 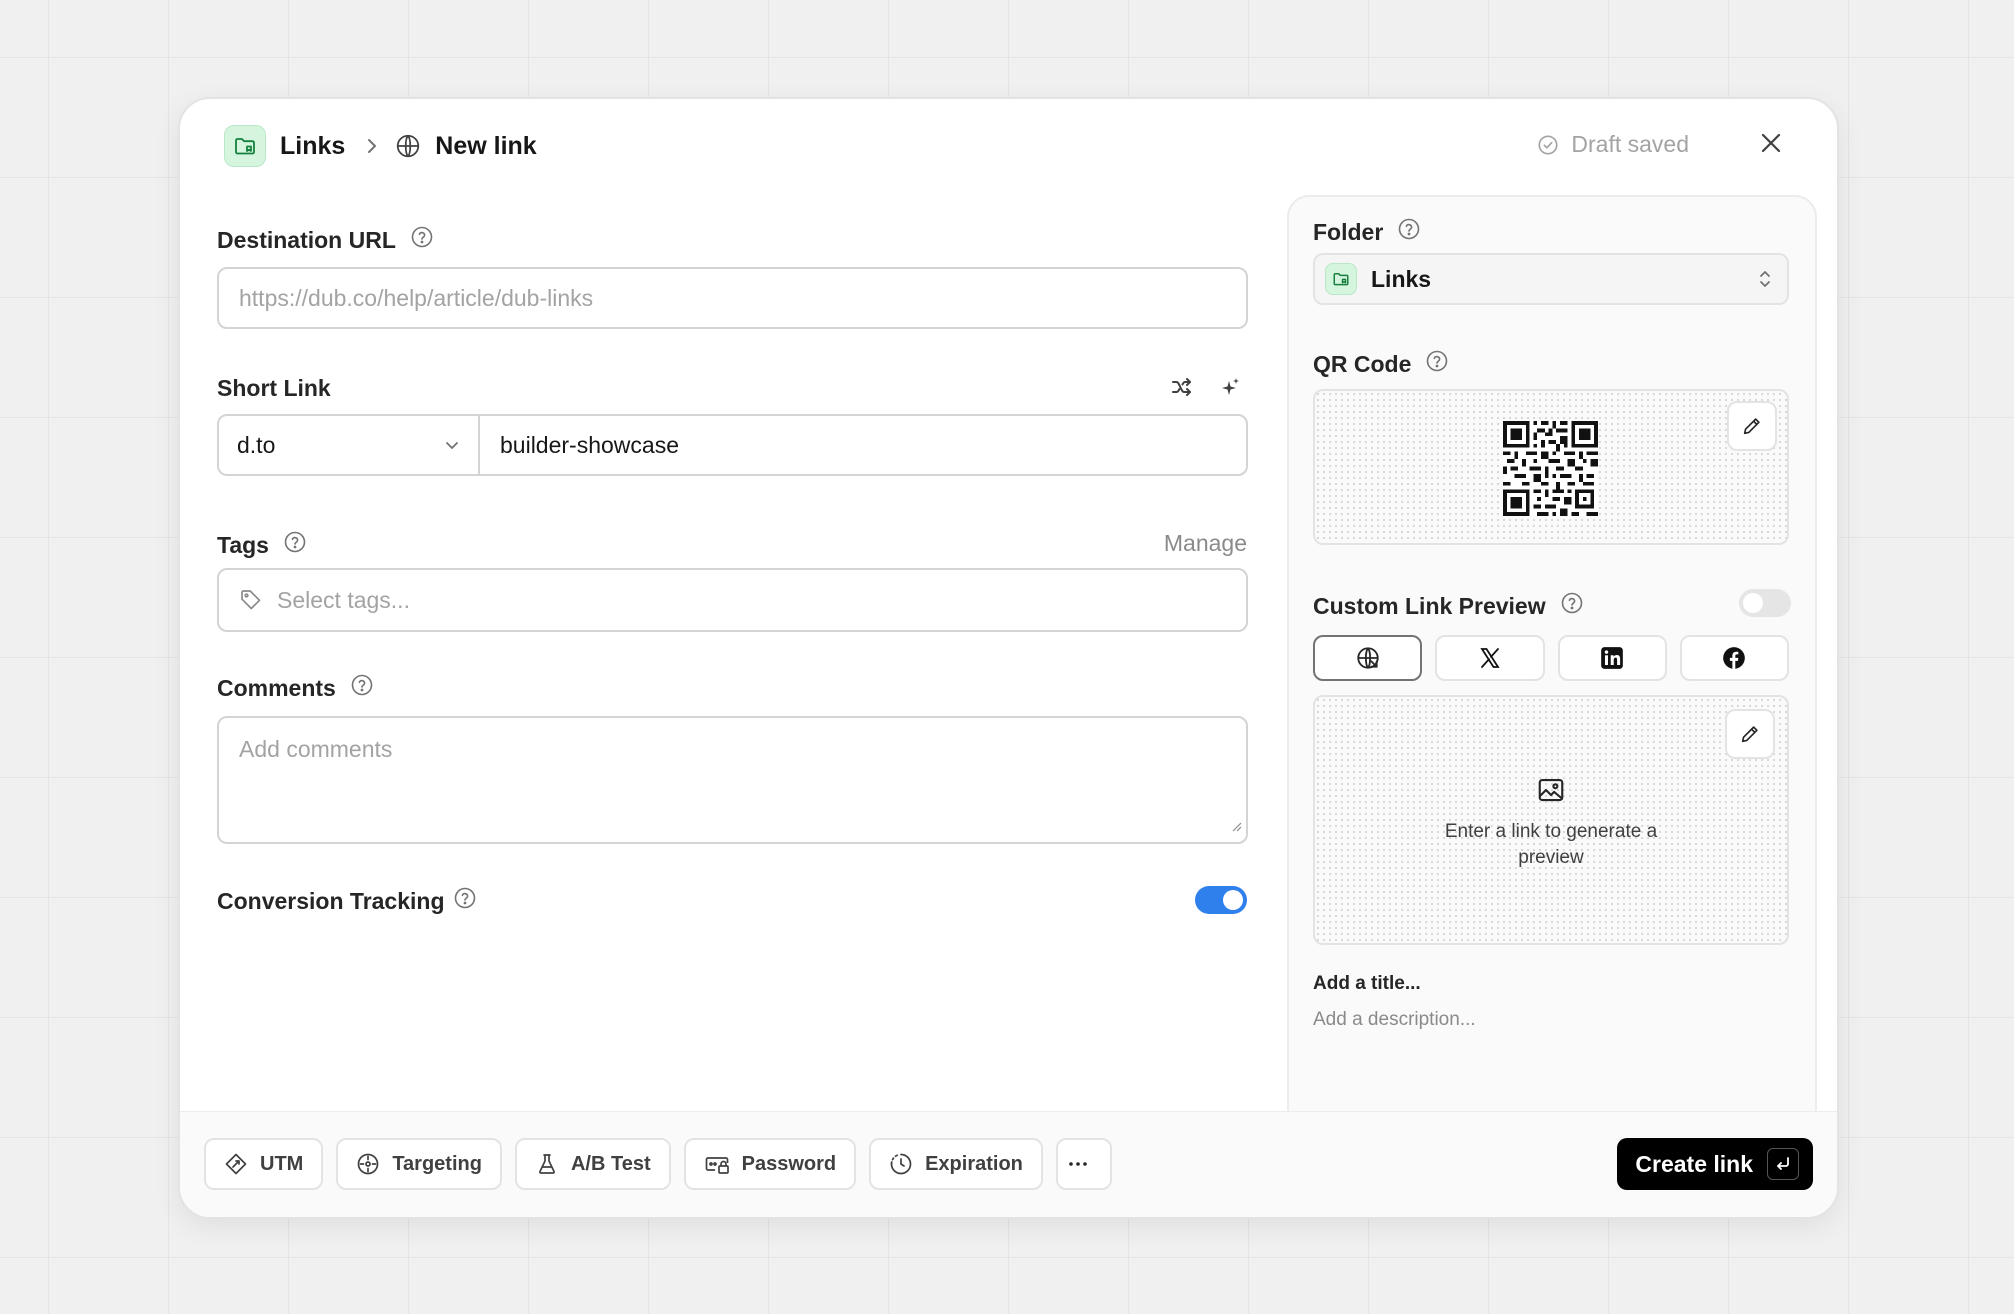 I want to click on resize-grip-icon, so click(x=1236, y=824).